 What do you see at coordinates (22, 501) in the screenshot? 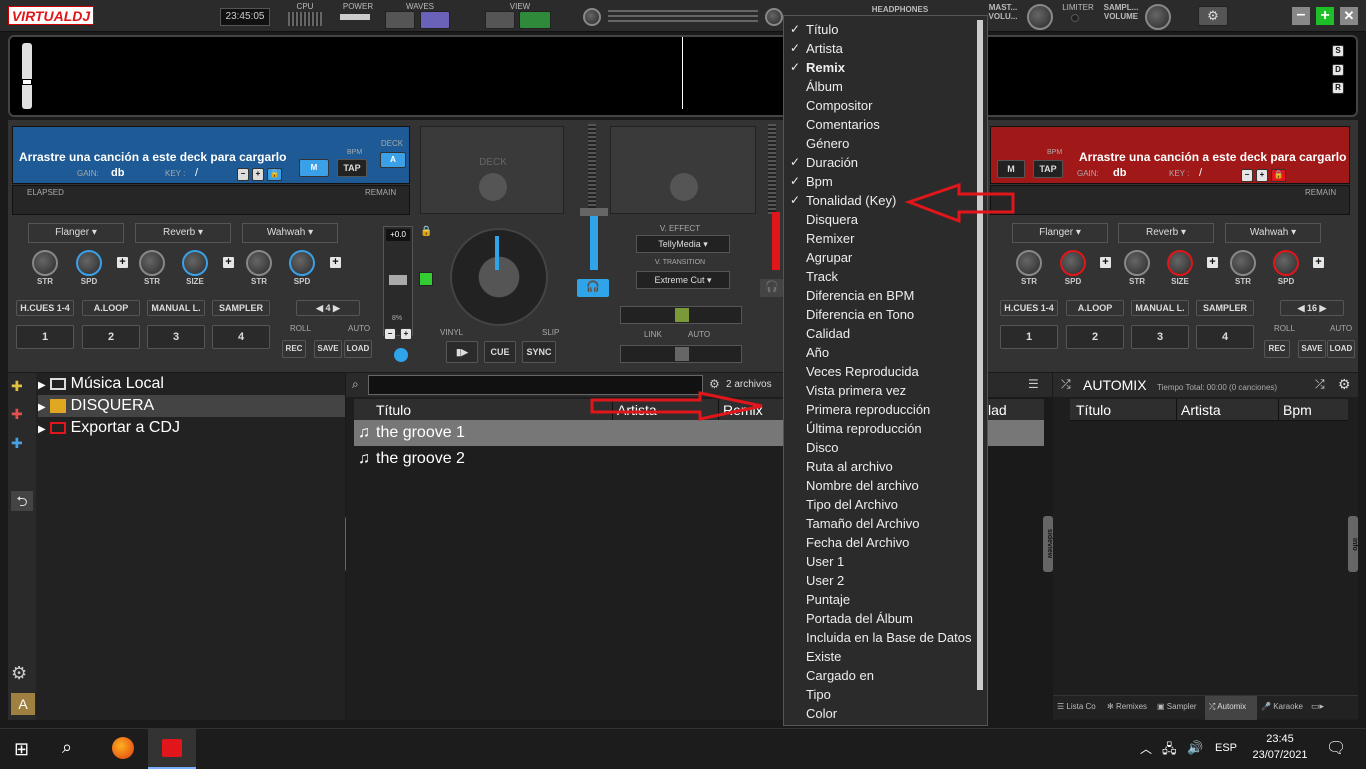
I see `back-icon: ⮌` at bounding box center [22, 501].